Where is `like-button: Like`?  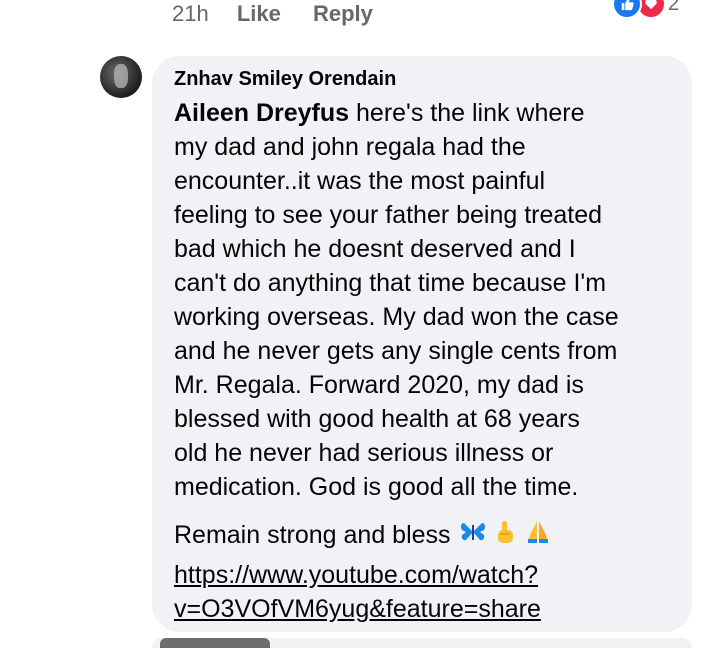 like-button: Like is located at coordinates (259, 14).